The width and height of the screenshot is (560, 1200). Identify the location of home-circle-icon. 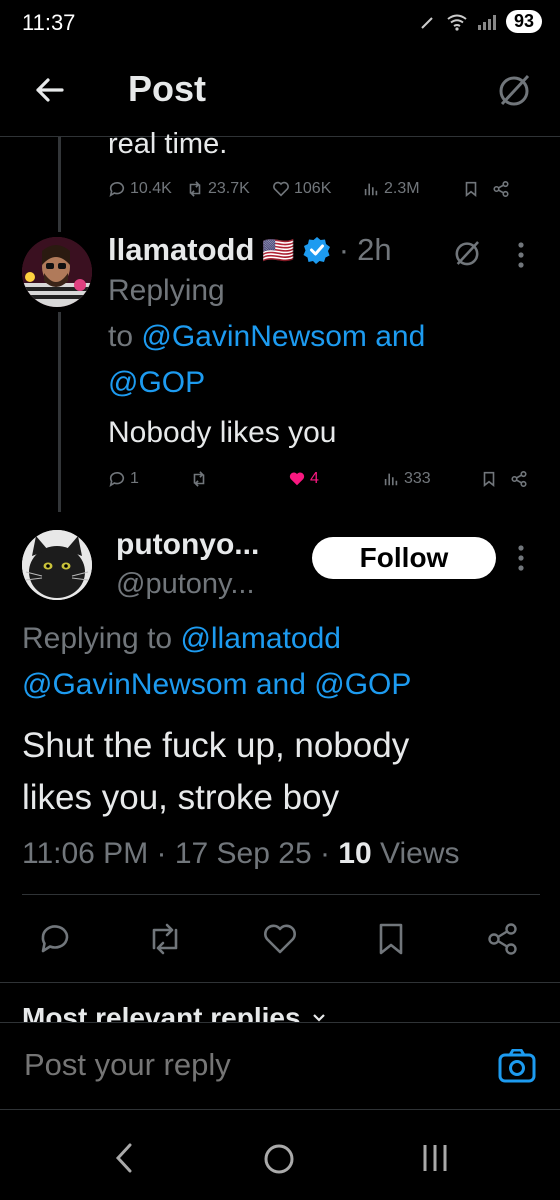
(279, 1159).